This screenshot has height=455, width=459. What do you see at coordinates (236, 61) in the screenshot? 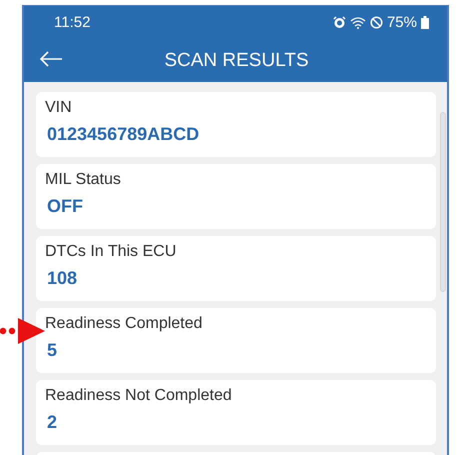
I see `screen-title: SCAN RESULTS` at bounding box center [236, 61].